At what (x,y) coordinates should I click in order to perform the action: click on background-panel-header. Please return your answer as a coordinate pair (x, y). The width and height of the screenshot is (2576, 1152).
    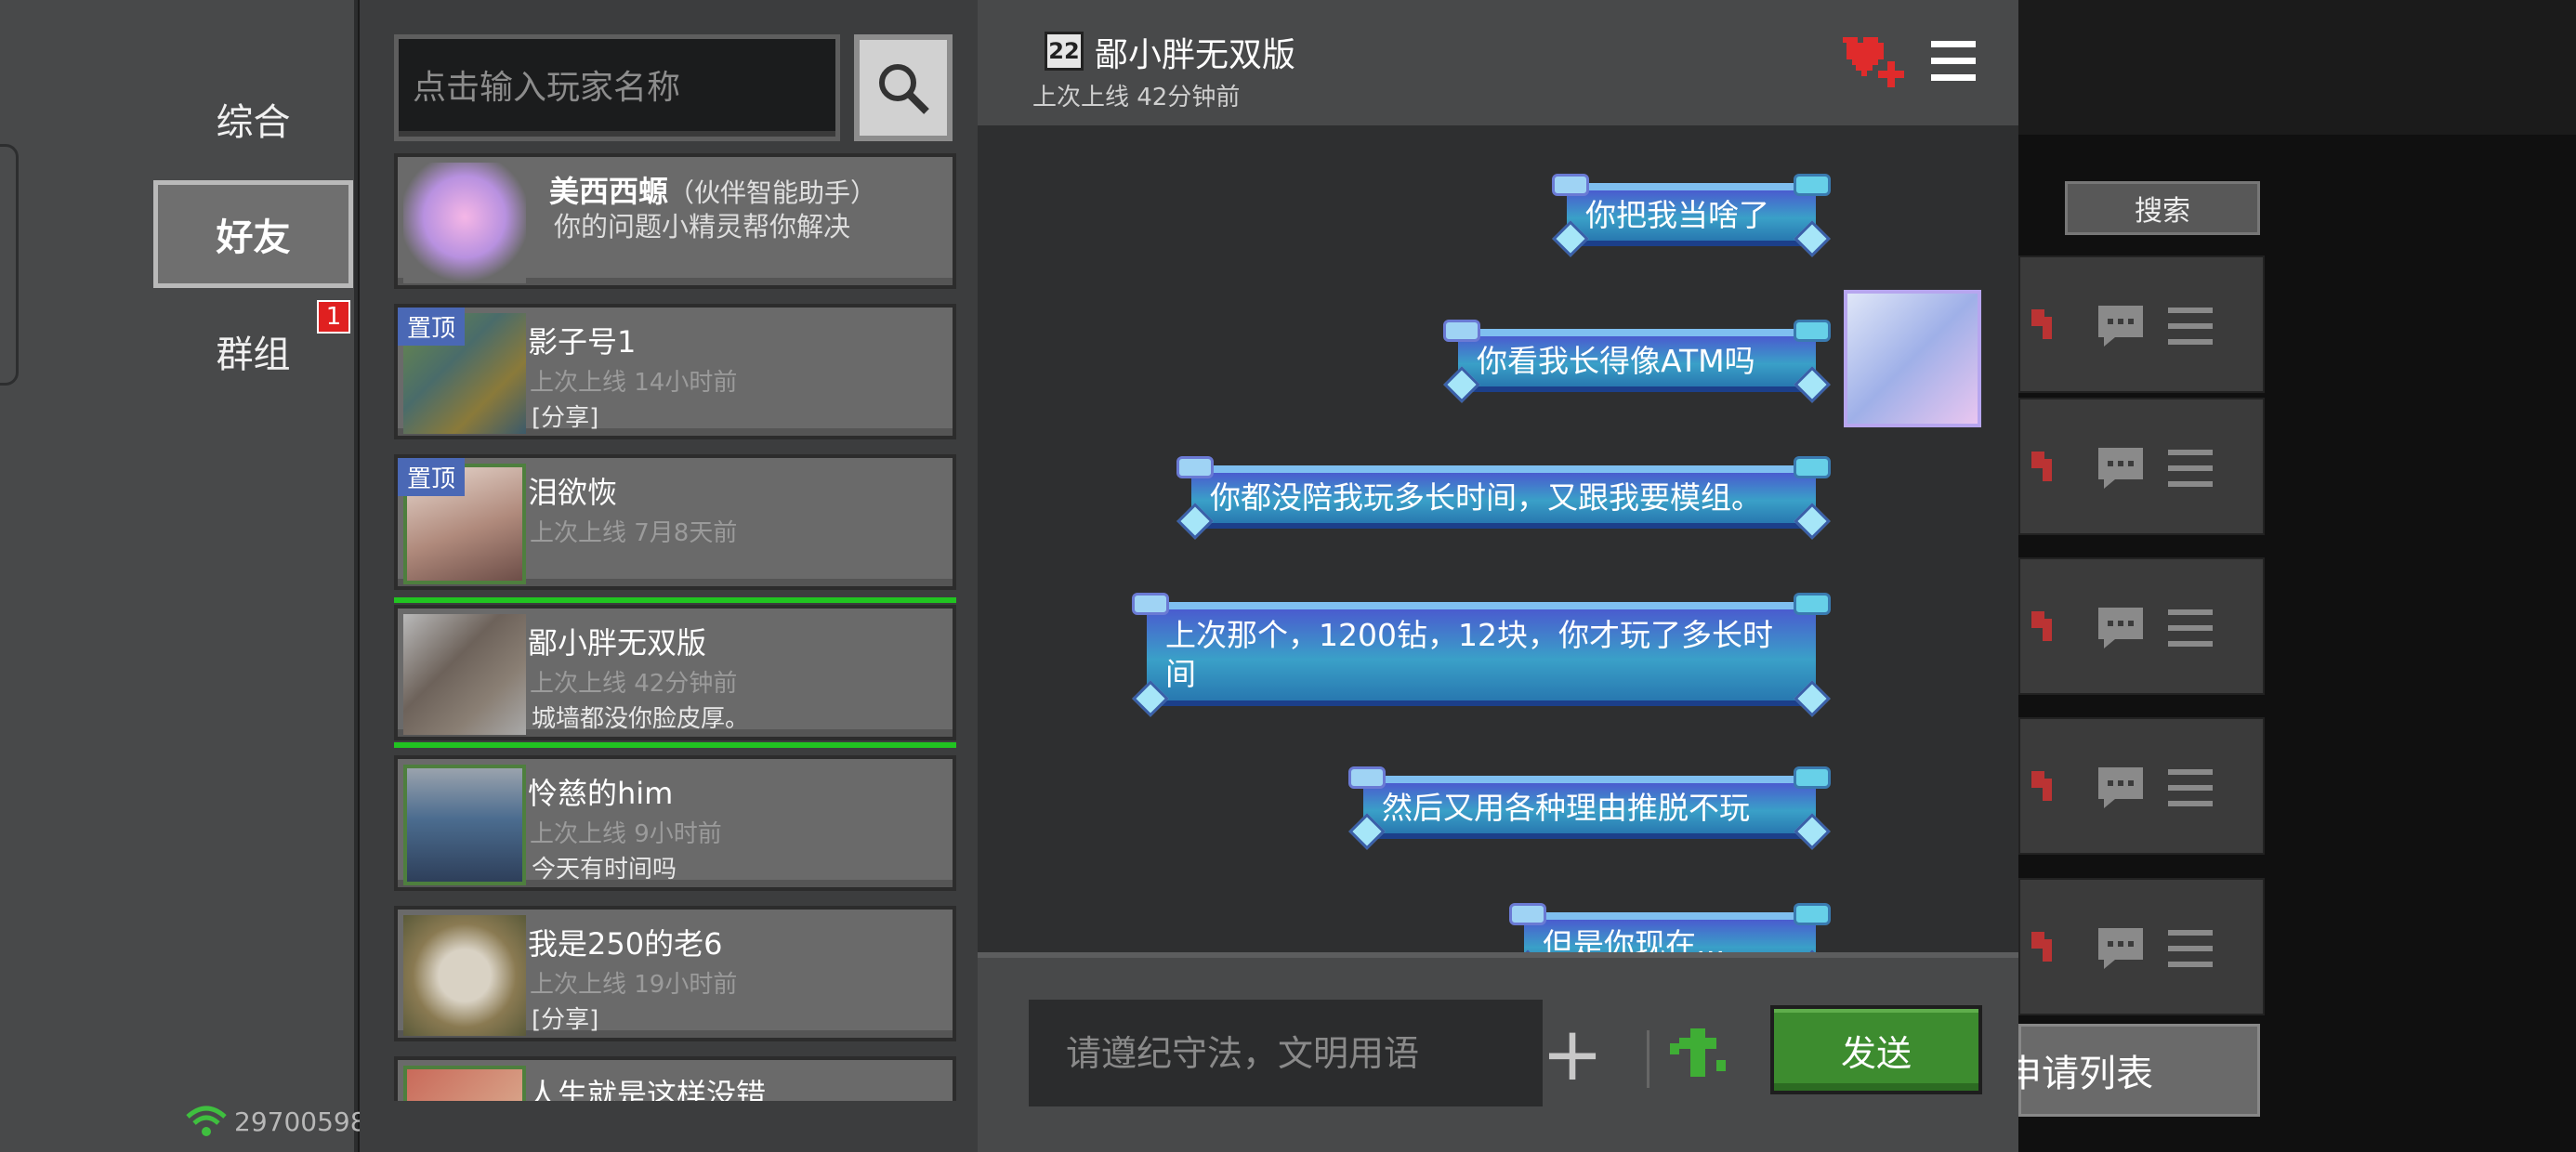
    Looking at the image, I should click on (2297, 67).